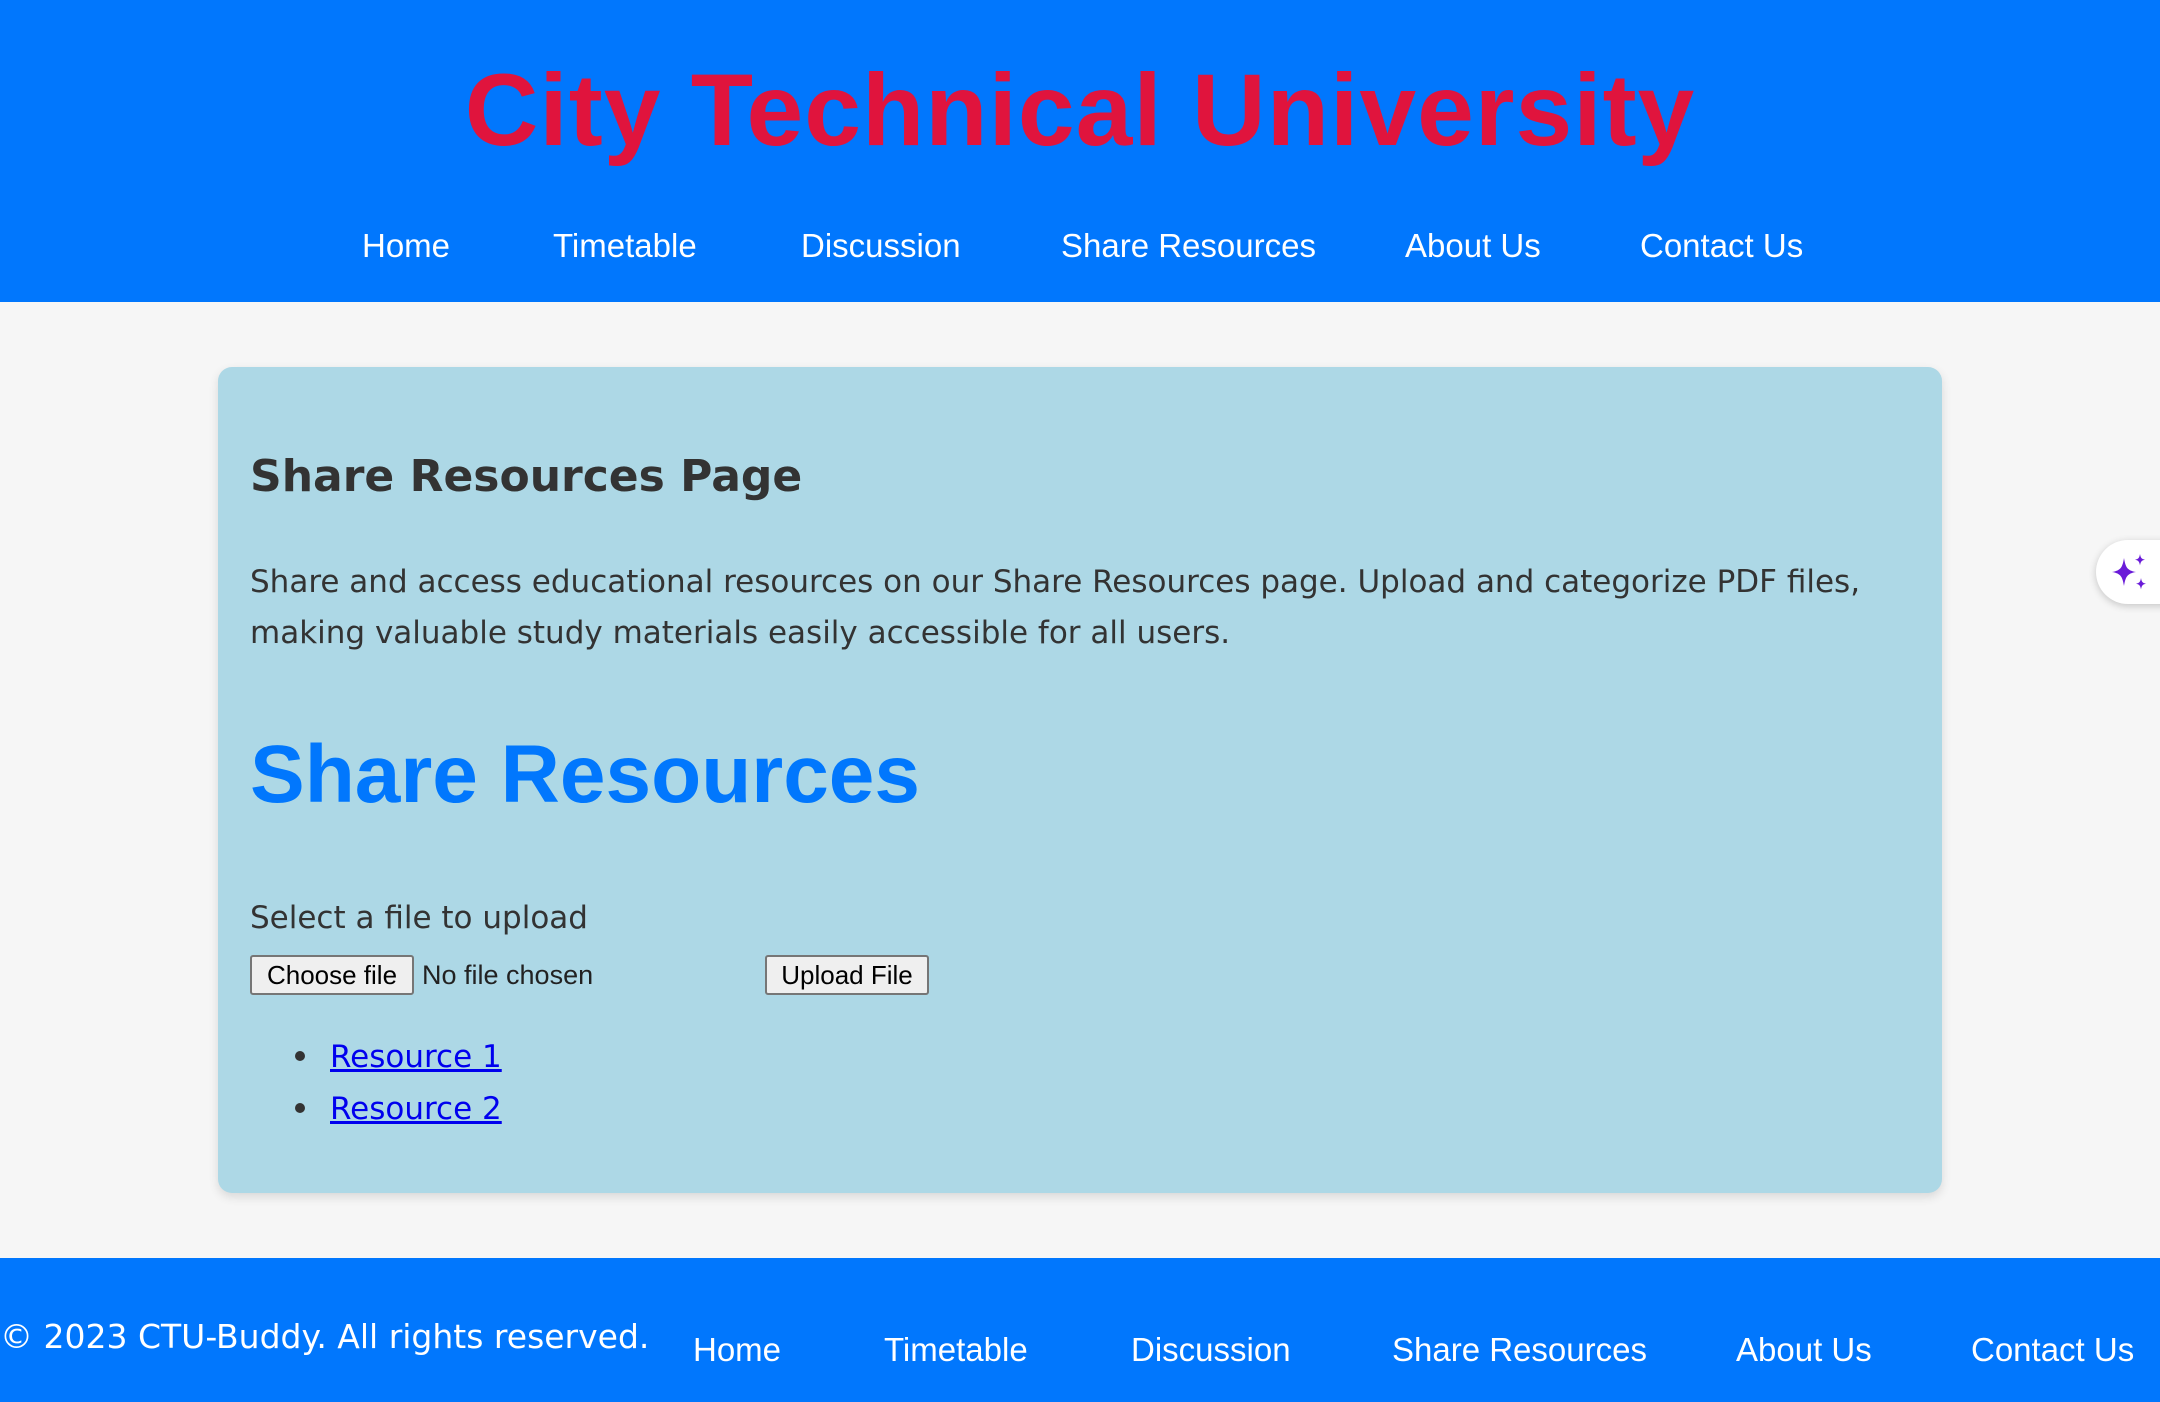 Image resolution: width=2160 pixels, height=1402 pixels. Describe the element at coordinates (956, 1350) in the screenshot. I see `footer-nav-timetable: Timetable` at that location.